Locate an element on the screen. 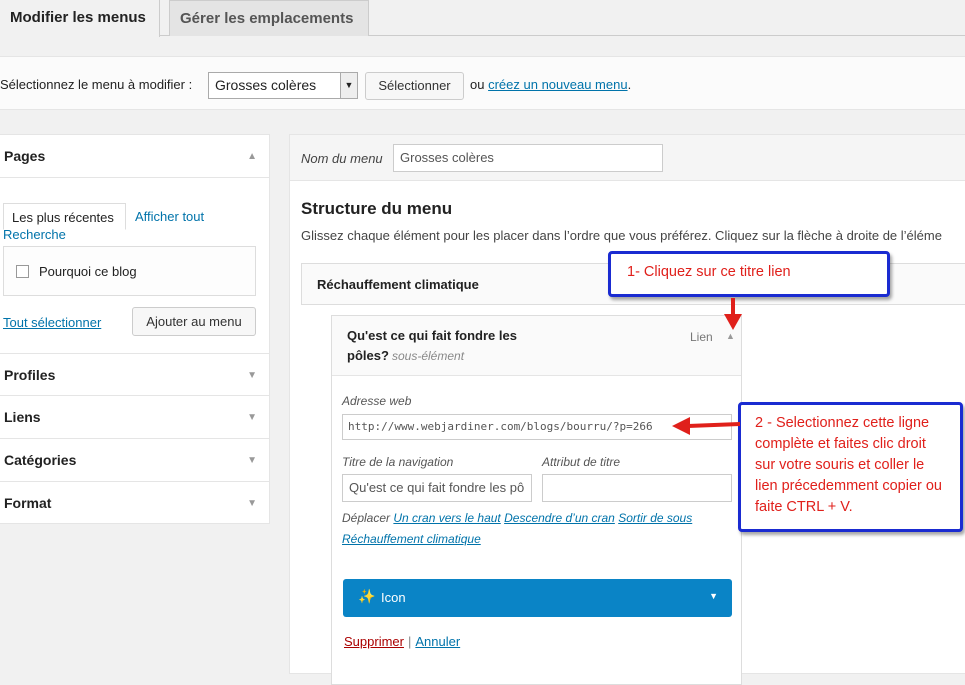 This screenshot has height=685, width=965. subitem-title-line2: pôles? is located at coordinates (368, 355).